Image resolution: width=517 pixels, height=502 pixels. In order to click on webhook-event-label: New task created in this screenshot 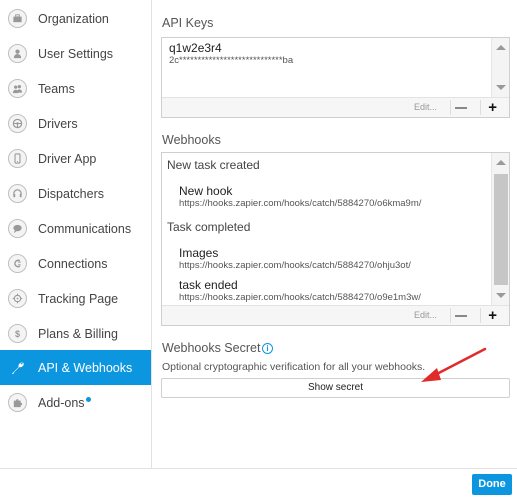, I will do `click(213, 165)`.